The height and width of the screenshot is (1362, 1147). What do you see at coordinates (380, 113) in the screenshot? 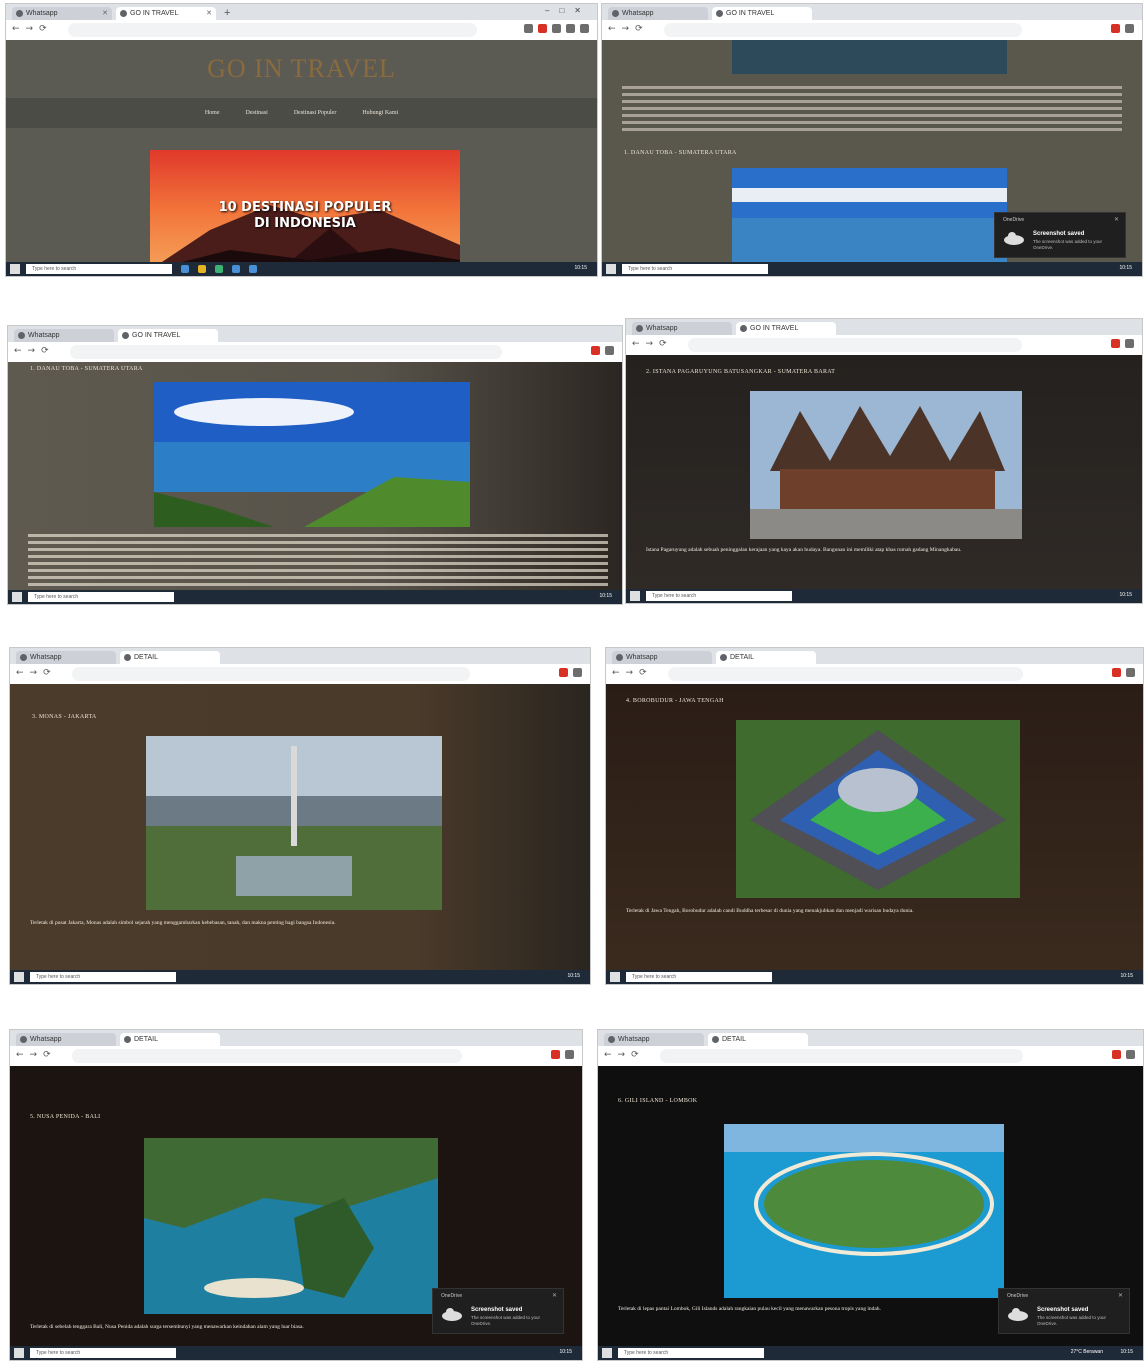
I see `nav-hubungi: Hubungi Kami` at bounding box center [380, 113].